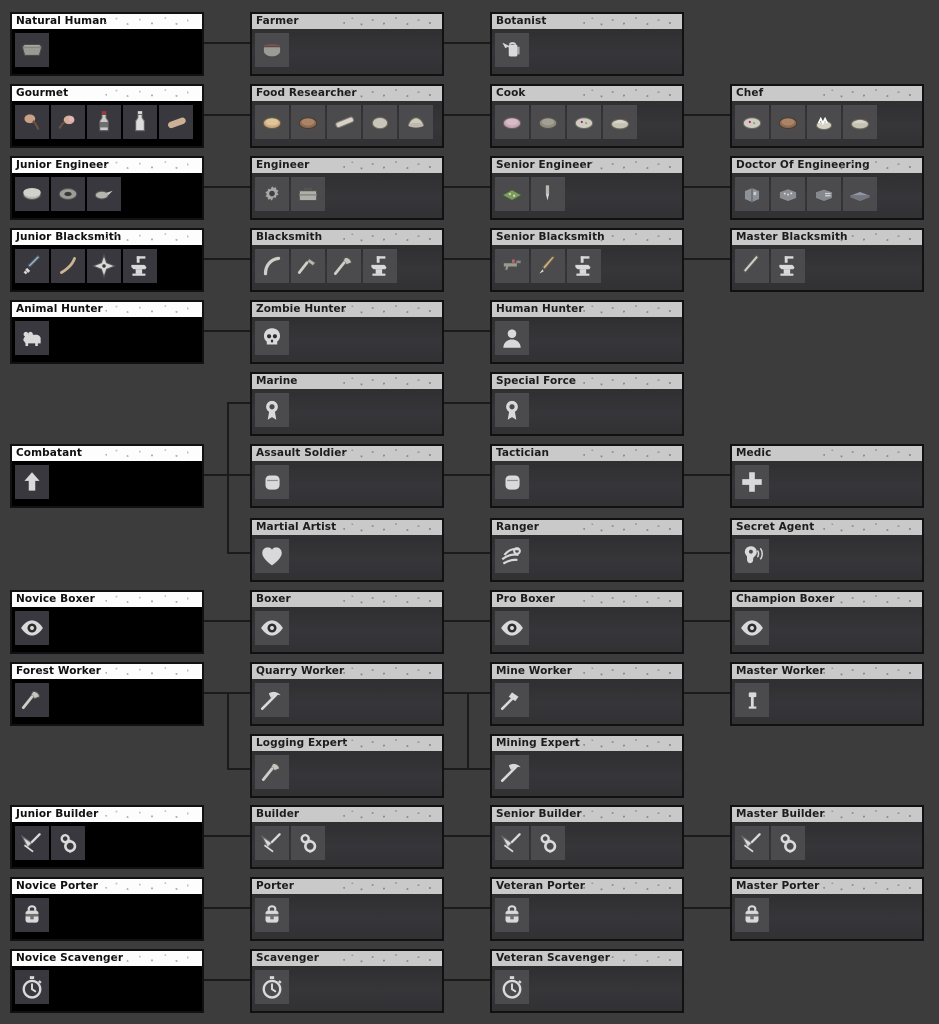  What do you see at coordinates (587, 622) in the screenshot?
I see `profession-card-pro-boxer: Pro Boxer` at bounding box center [587, 622].